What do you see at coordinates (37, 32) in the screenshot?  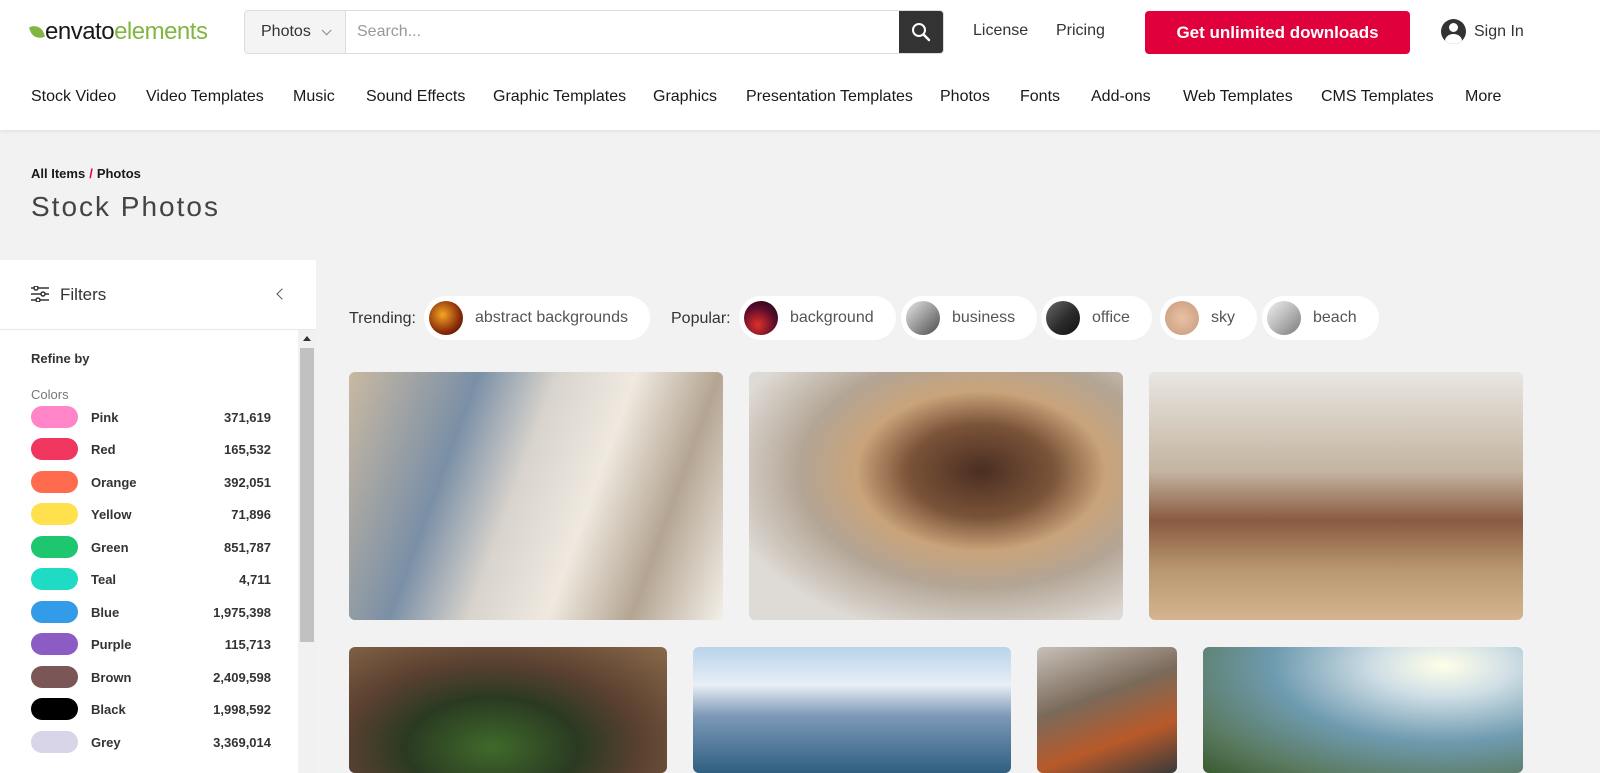 I see `leaf-icon` at bounding box center [37, 32].